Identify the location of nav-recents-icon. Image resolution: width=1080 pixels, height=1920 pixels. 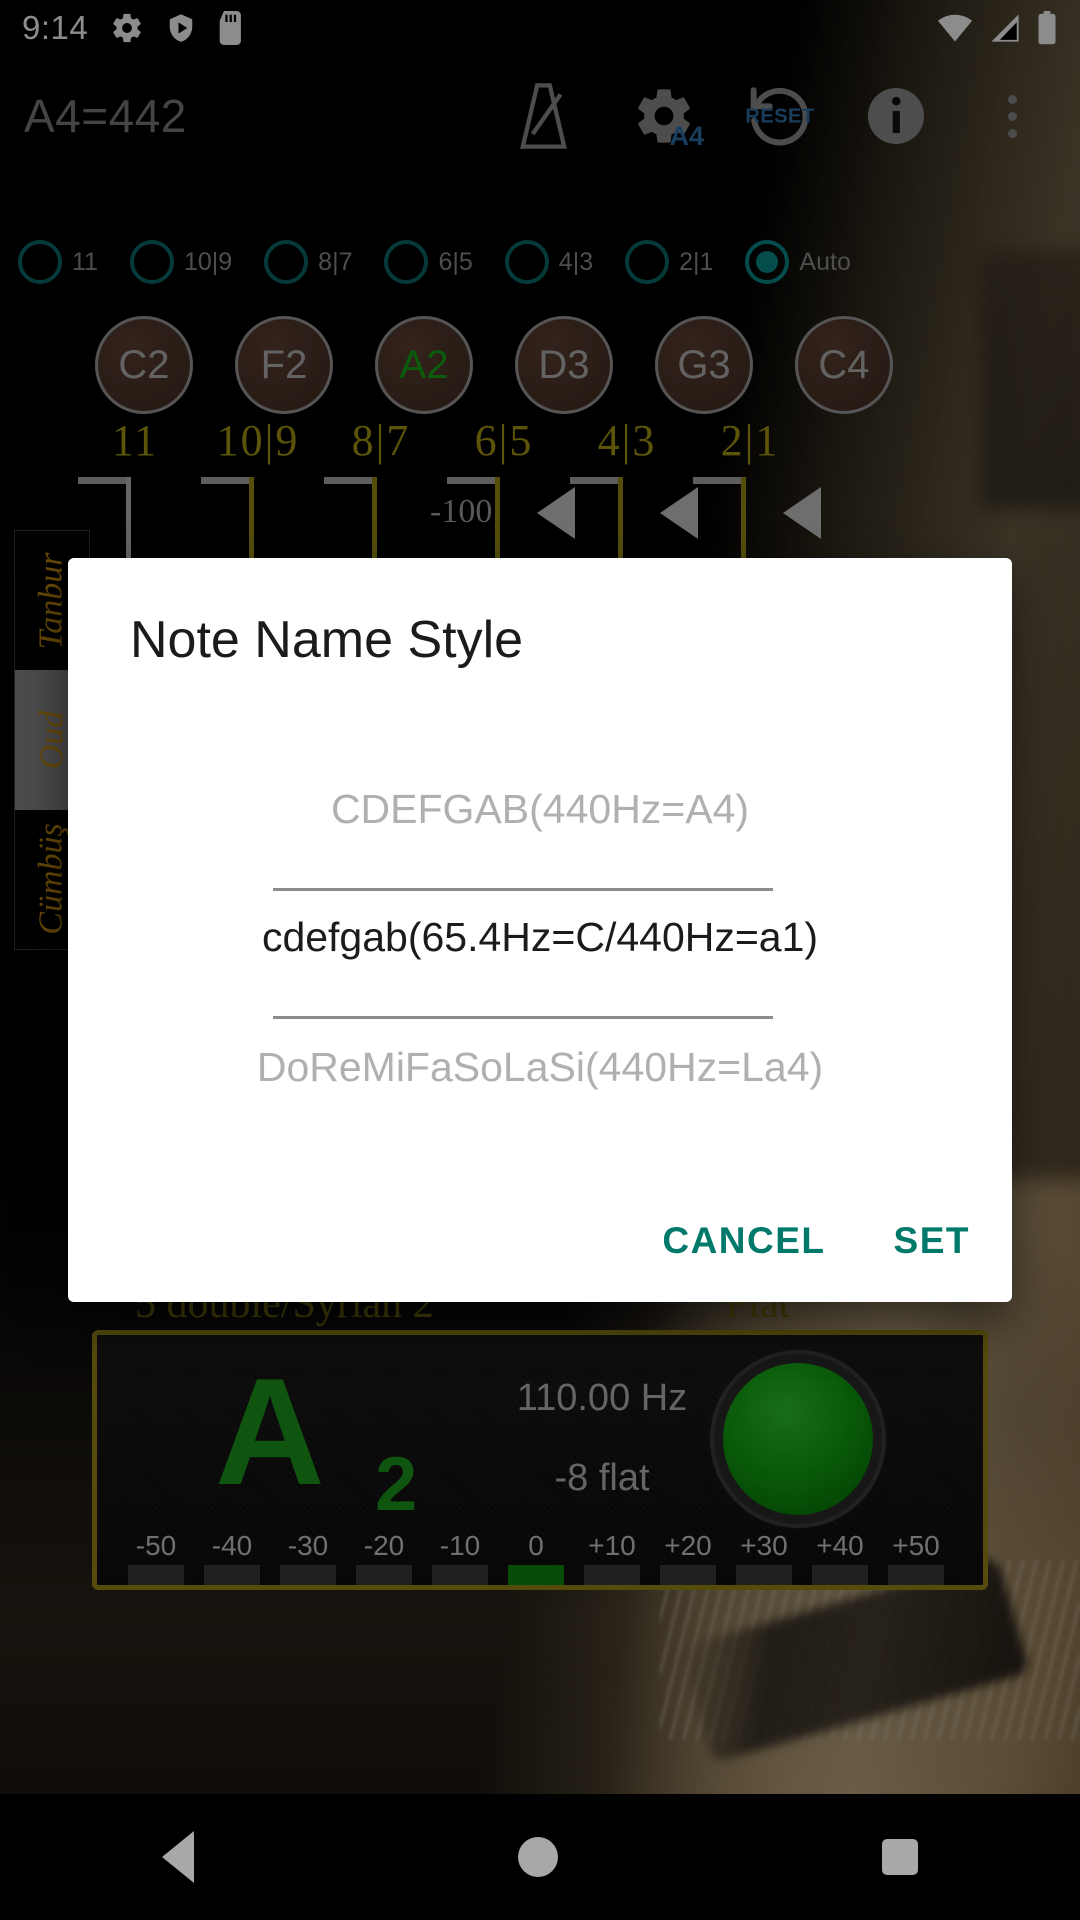
(900, 1857).